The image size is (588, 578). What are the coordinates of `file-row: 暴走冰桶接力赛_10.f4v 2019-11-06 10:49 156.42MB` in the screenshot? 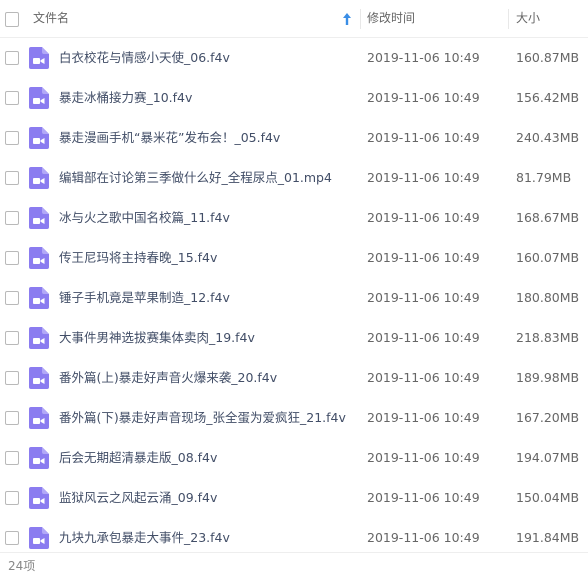 It's located at (294, 98).